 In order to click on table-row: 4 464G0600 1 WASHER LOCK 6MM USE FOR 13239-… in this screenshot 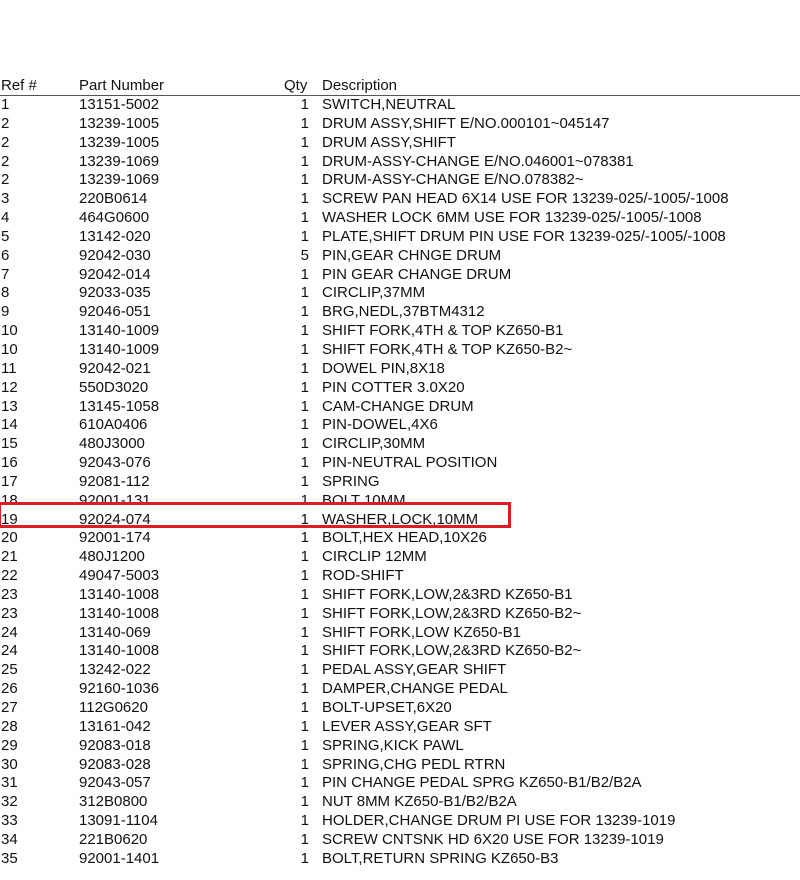, I will do `click(400, 218)`.